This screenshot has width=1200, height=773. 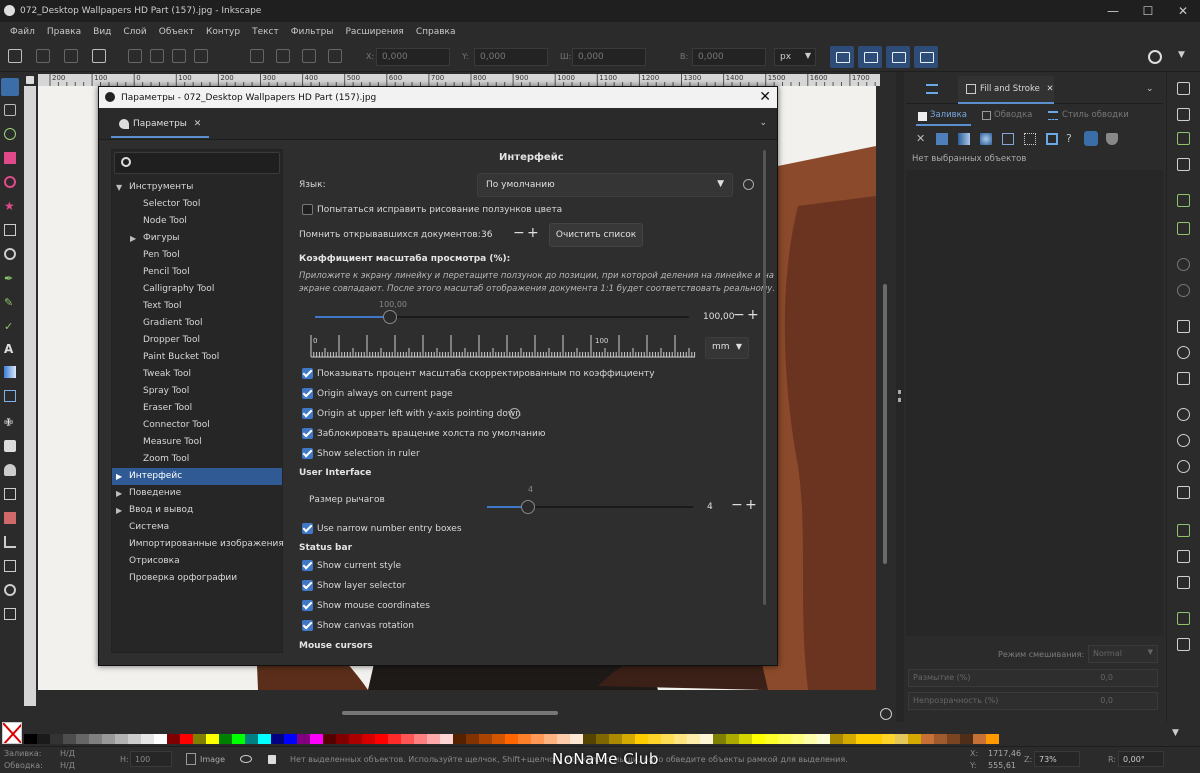 What do you see at coordinates (1123, 654) in the screenshot?
I see `blend-mode-select: Normal ▼` at bounding box center [1123, 654].